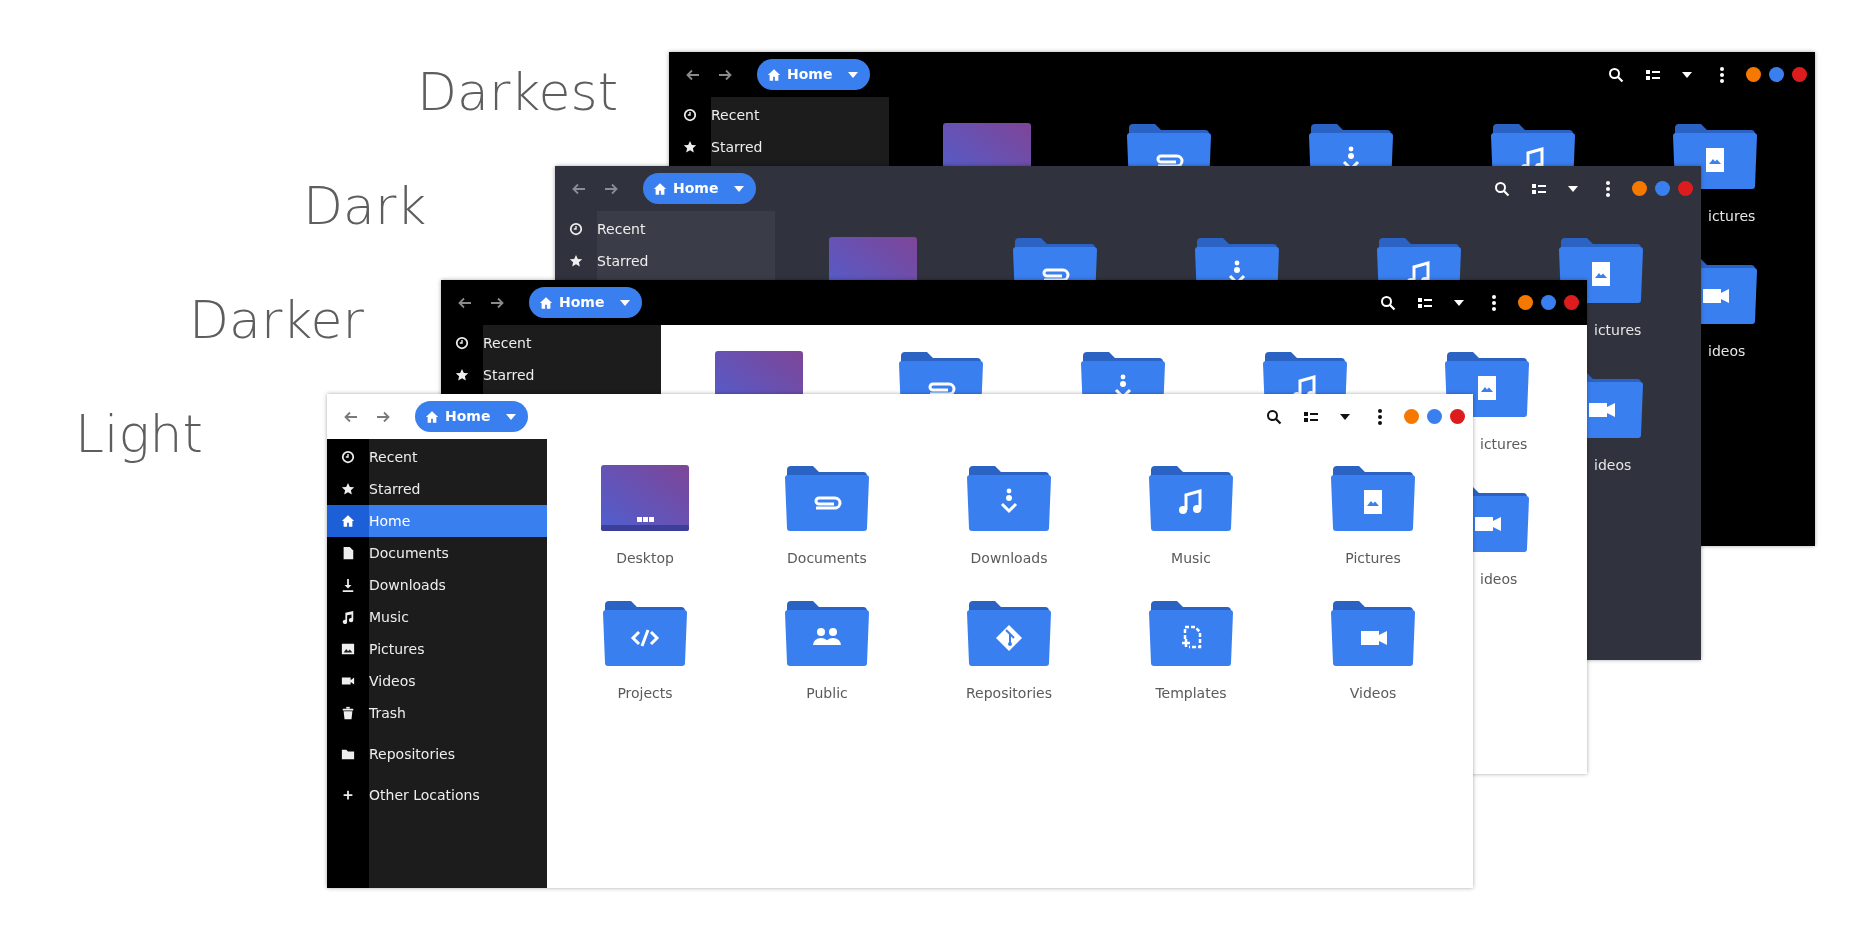 The width and height of the screenshot is (1866, 938). I want to click on theme-caption: Darker, so click(276, 321).